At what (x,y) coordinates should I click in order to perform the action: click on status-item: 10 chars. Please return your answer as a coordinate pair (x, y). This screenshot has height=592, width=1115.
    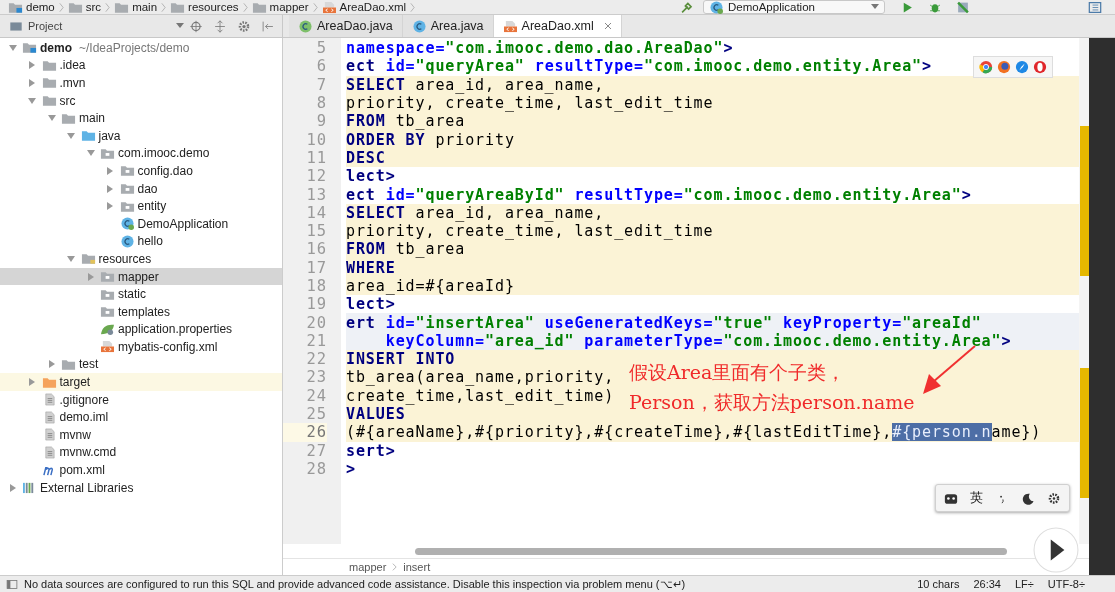
    Looking at the image, I should click on (938, 584).